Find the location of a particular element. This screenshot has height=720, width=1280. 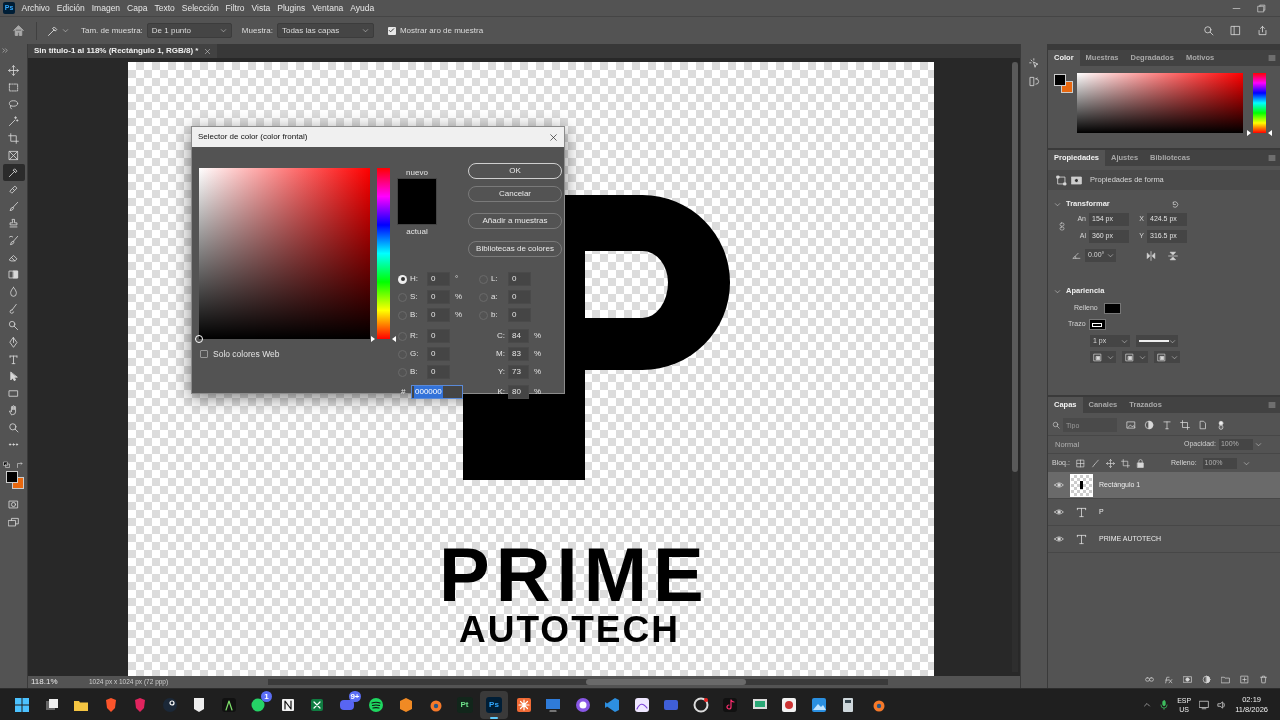

menu-item: Plugins is located at coordinates (291, 8).